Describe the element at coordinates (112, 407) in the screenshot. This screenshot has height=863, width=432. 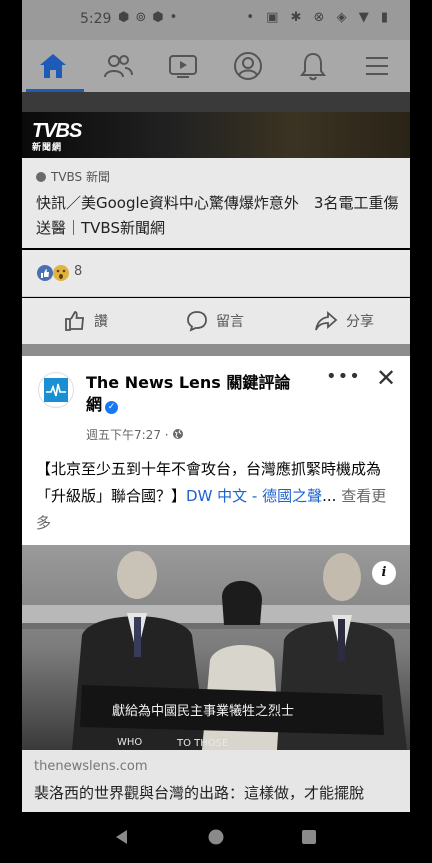
I see `verified-badge-icon: ✓` at that location.